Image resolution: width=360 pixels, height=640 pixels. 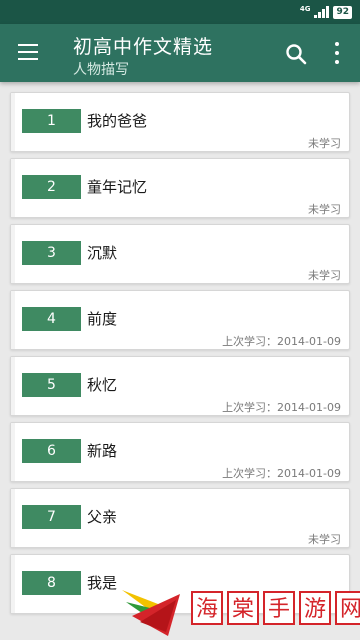 I want to click on watermark-logo: 海 棠 手 游 网, so click(x=239, y=611).